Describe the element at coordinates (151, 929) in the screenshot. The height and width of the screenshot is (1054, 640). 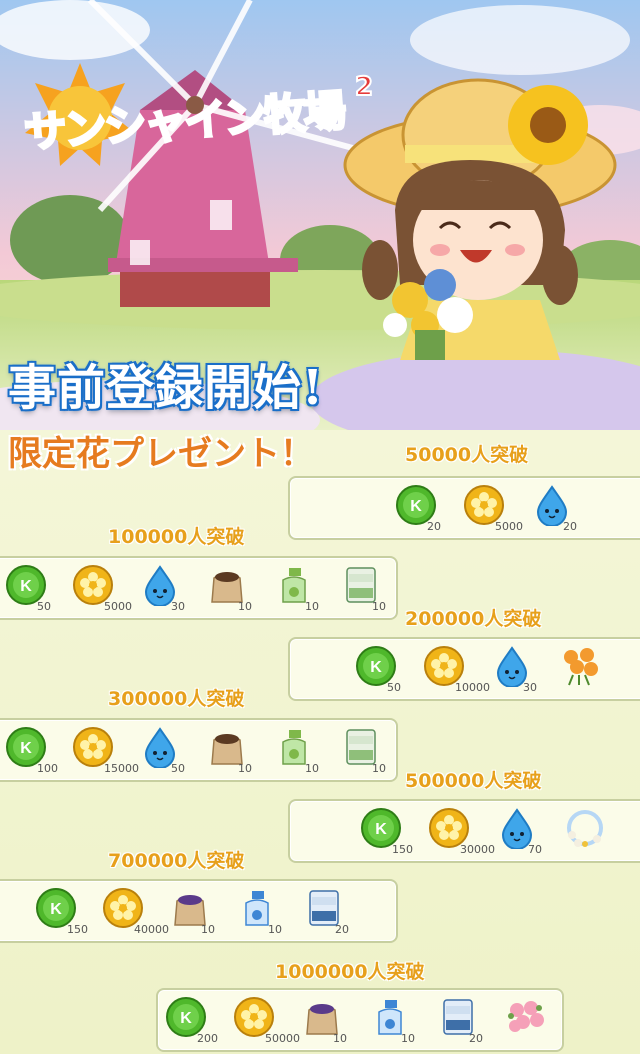
I see `reward-quantity: 40000` at that location.